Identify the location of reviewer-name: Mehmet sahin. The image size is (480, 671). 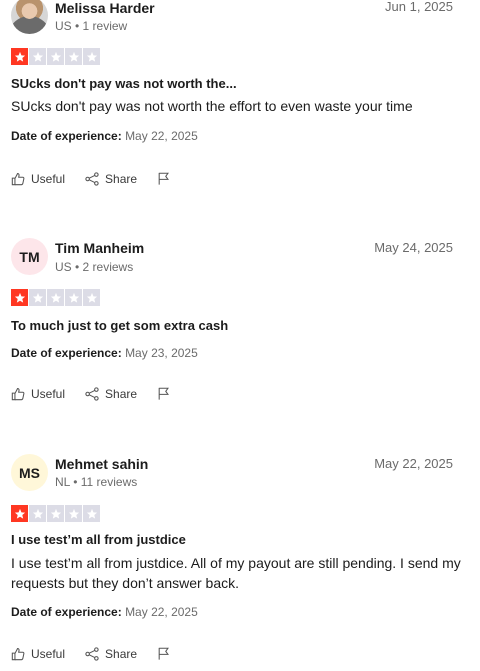
(101, 464).